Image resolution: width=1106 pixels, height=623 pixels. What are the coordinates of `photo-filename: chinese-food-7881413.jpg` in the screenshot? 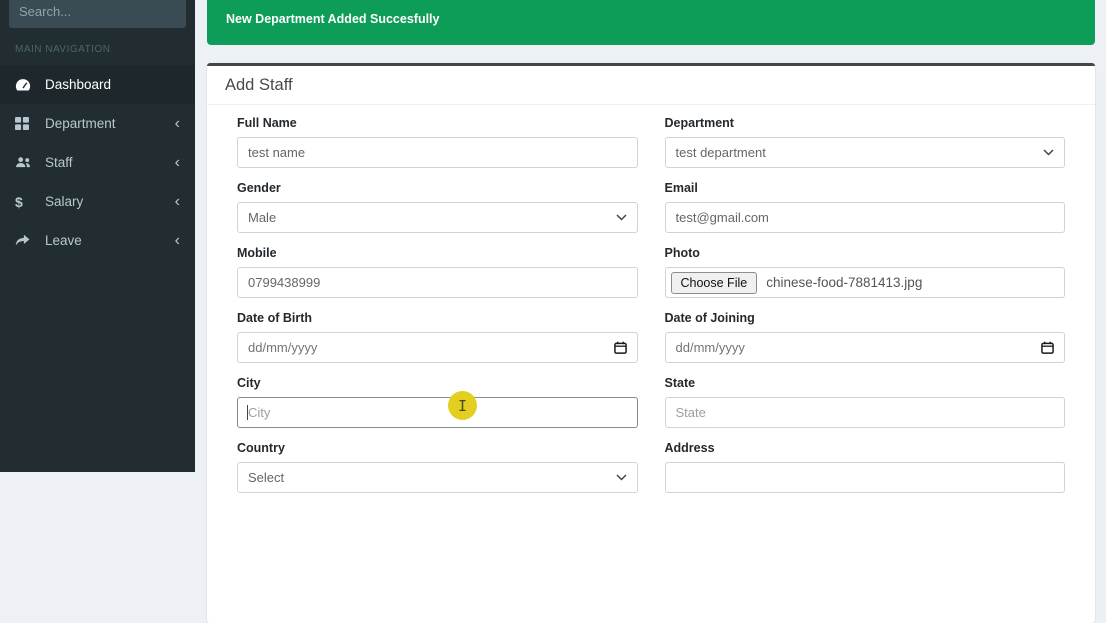 It's located at (844, 282).